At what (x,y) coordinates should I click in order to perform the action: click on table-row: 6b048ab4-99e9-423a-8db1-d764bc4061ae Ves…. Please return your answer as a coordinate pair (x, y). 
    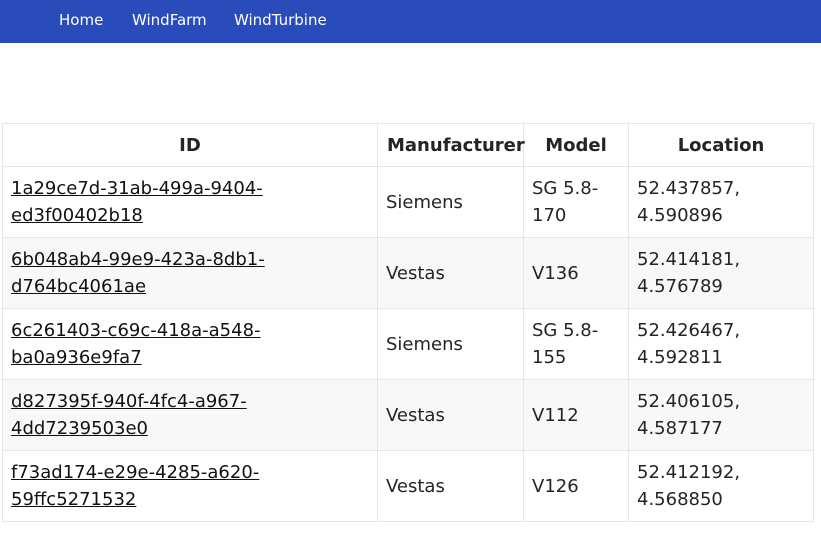
    Looking at the image, I should click on (408, 273).